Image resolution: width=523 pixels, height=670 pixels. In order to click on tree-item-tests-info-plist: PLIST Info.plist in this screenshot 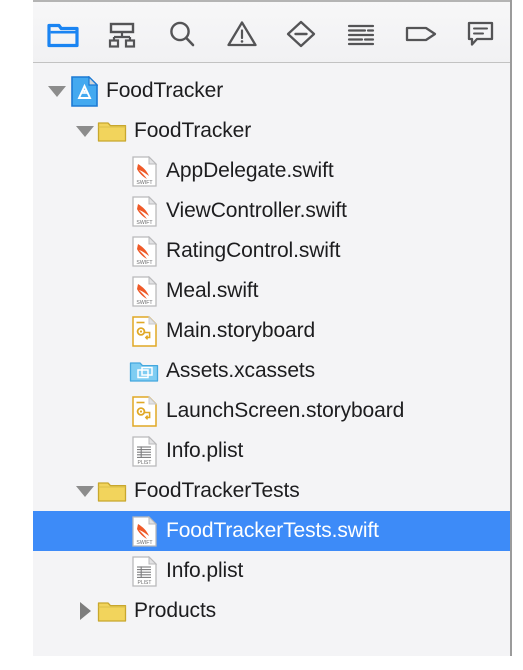, I will do `click(271, 571)`.